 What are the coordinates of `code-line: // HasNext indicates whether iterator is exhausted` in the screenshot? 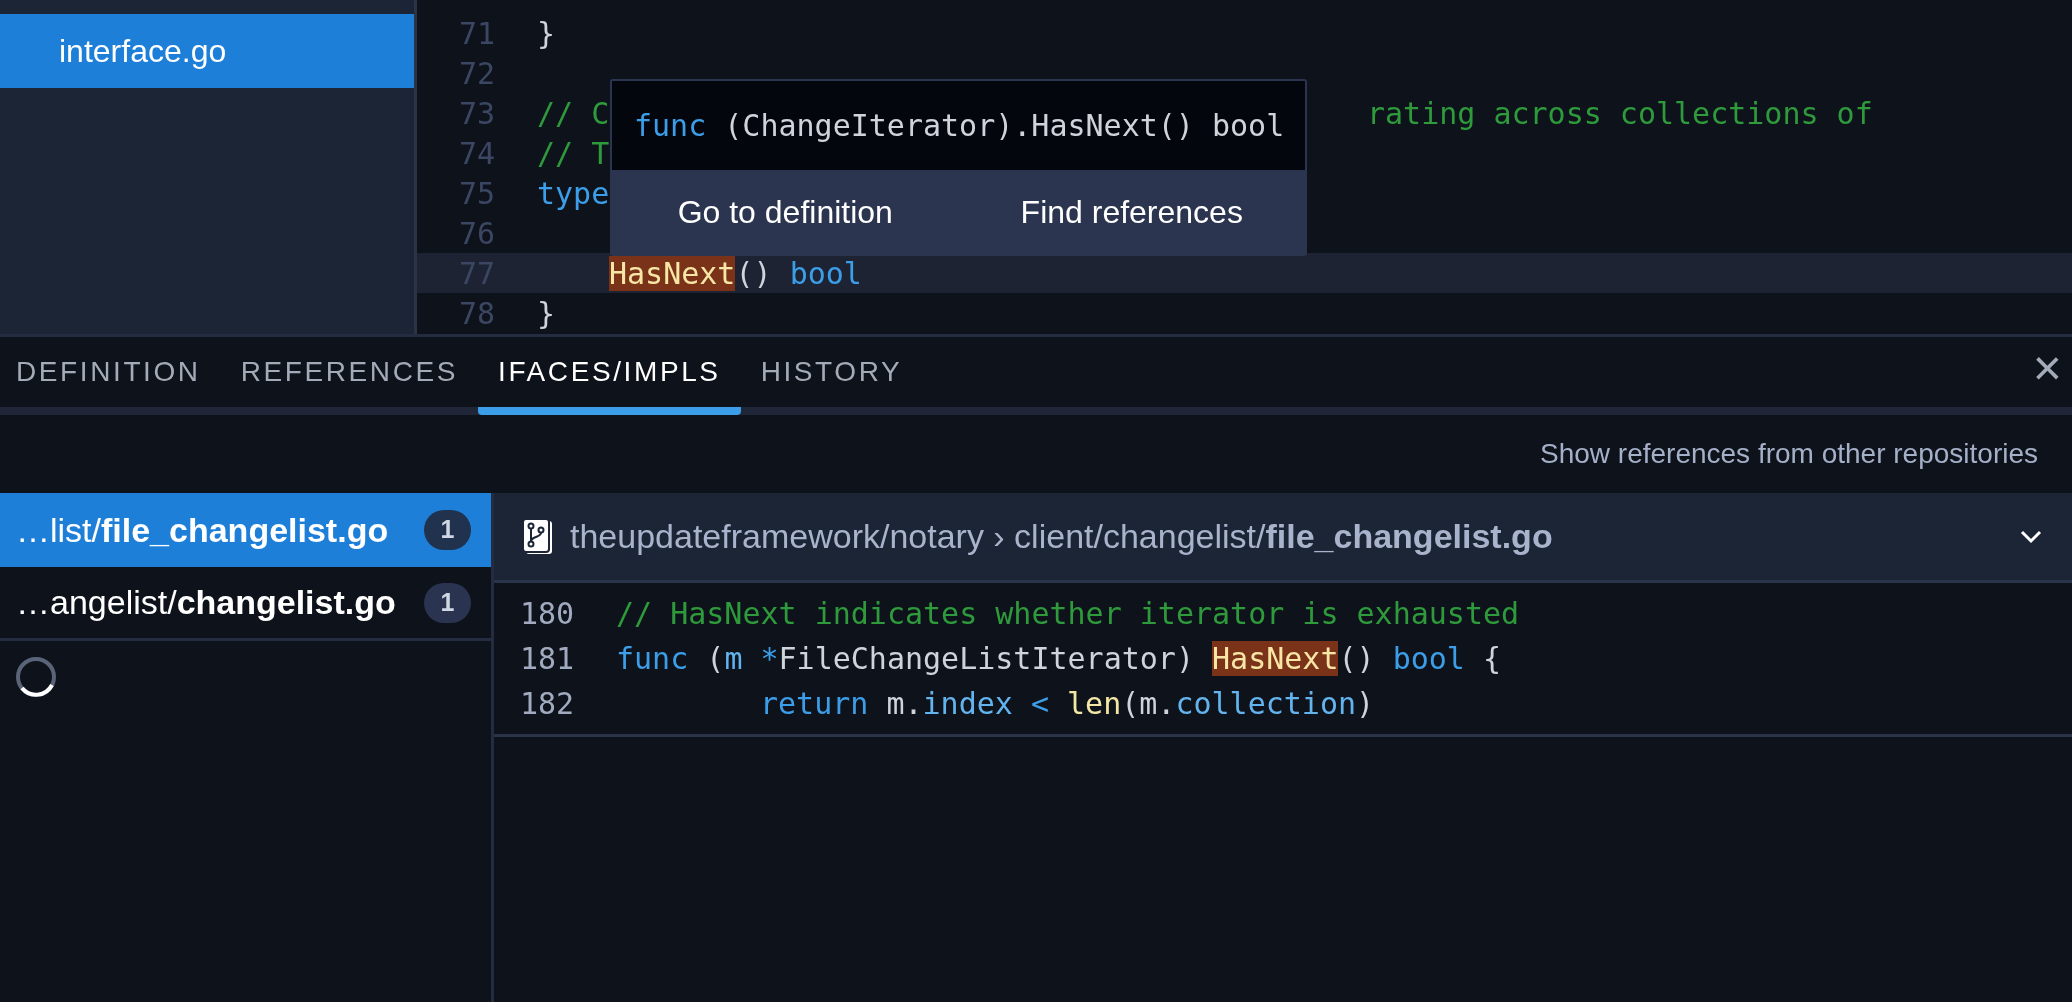 It's located at (1068, 614).